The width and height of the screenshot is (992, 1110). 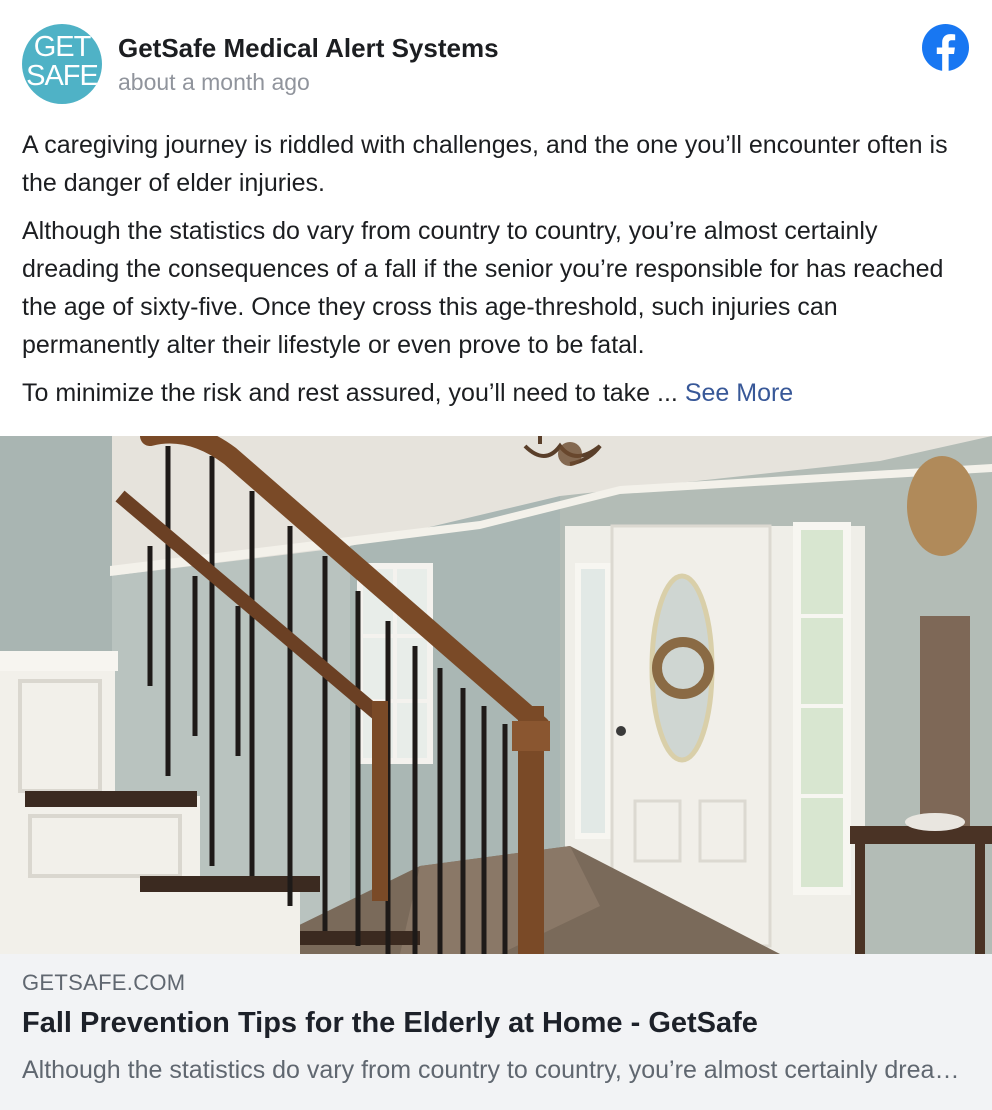 I want to click on link-domain: GETSAFE.COM, so click(x=103, y=983).